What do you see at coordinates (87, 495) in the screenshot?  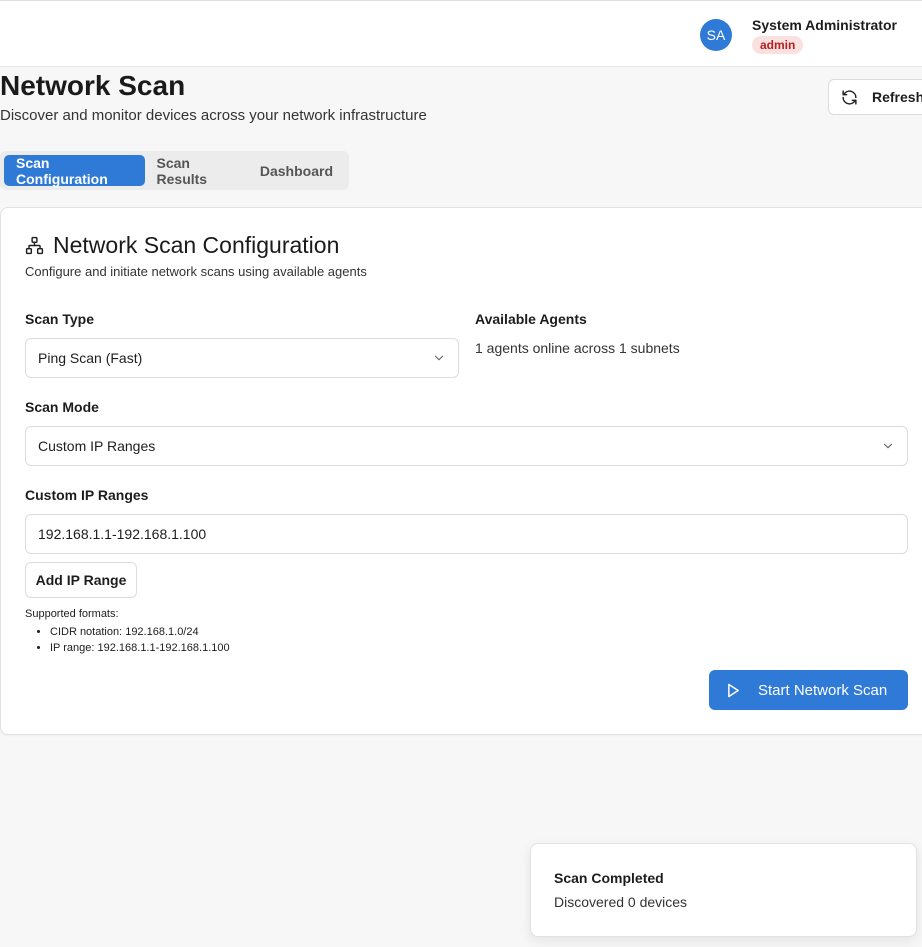 I see `custom-ip-ranges-label: Custom IP Ranges` at bounding box center [87, 495].